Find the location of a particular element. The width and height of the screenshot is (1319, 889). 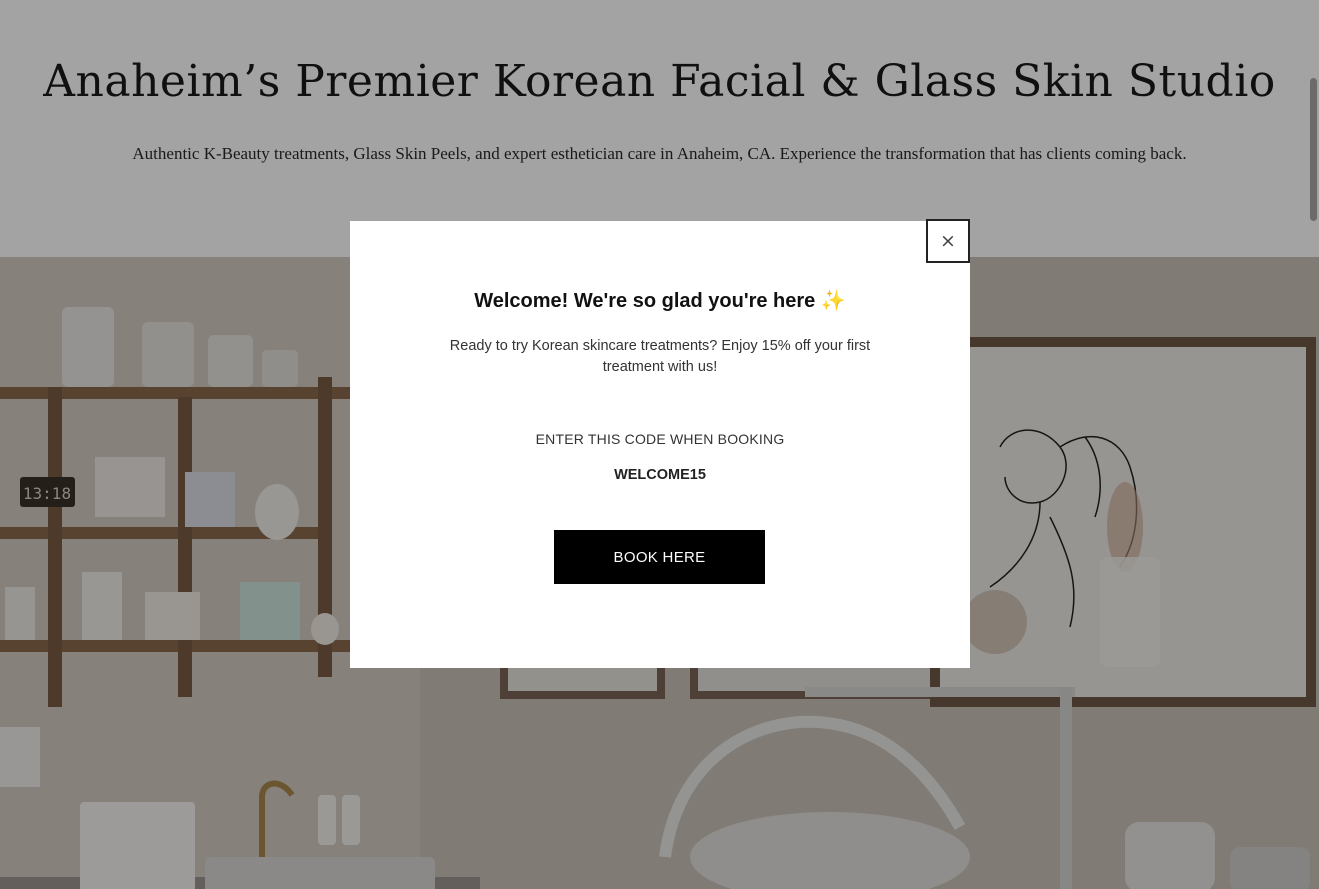

book-here-button: BOOK HERE is located at coordinates (659, 557).